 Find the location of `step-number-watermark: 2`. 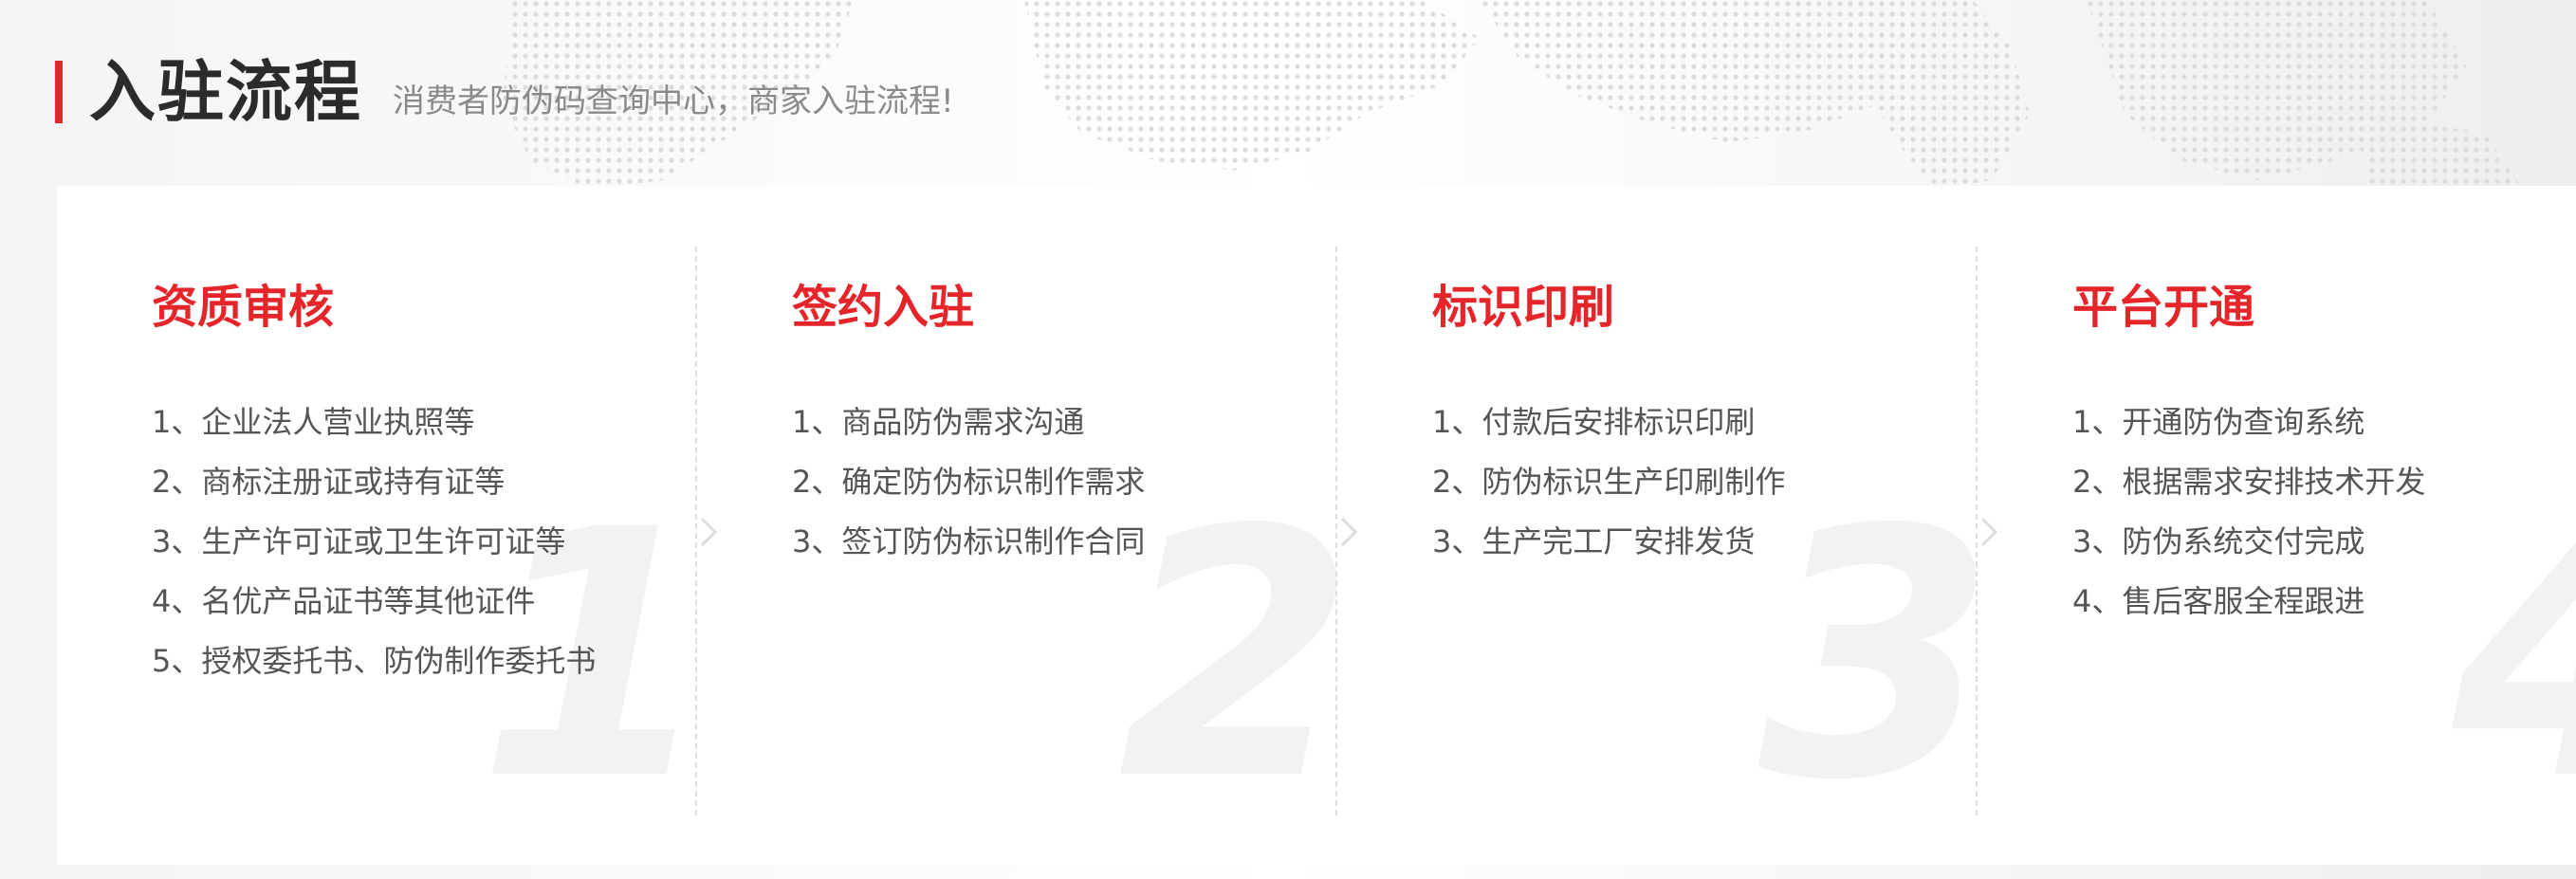

step-number-watermark: 2 is located at coordinates (1227, 655).